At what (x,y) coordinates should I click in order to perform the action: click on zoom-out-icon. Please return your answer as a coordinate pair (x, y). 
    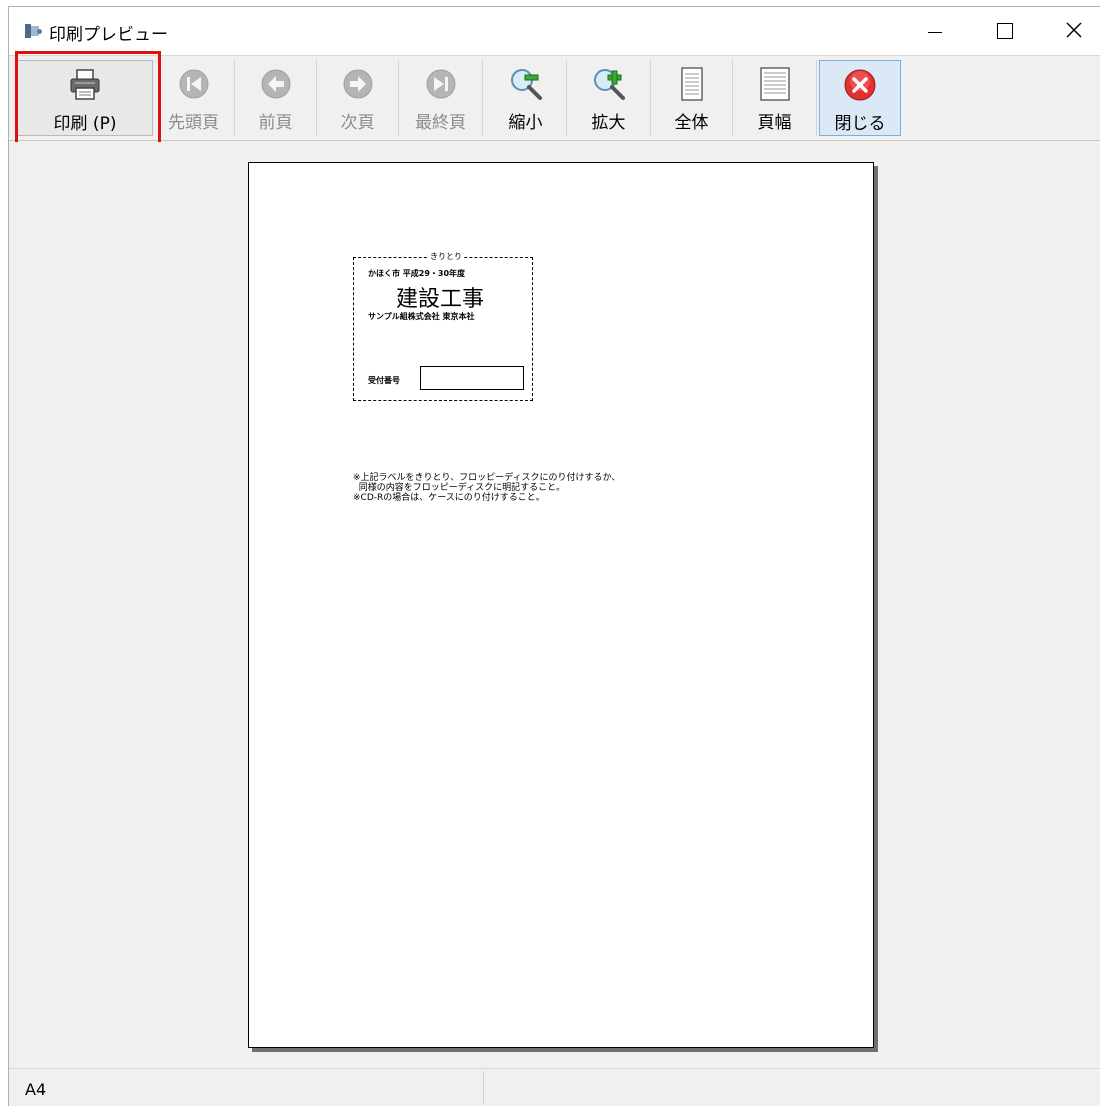
    Looking at the image, I should click on (526, 84).